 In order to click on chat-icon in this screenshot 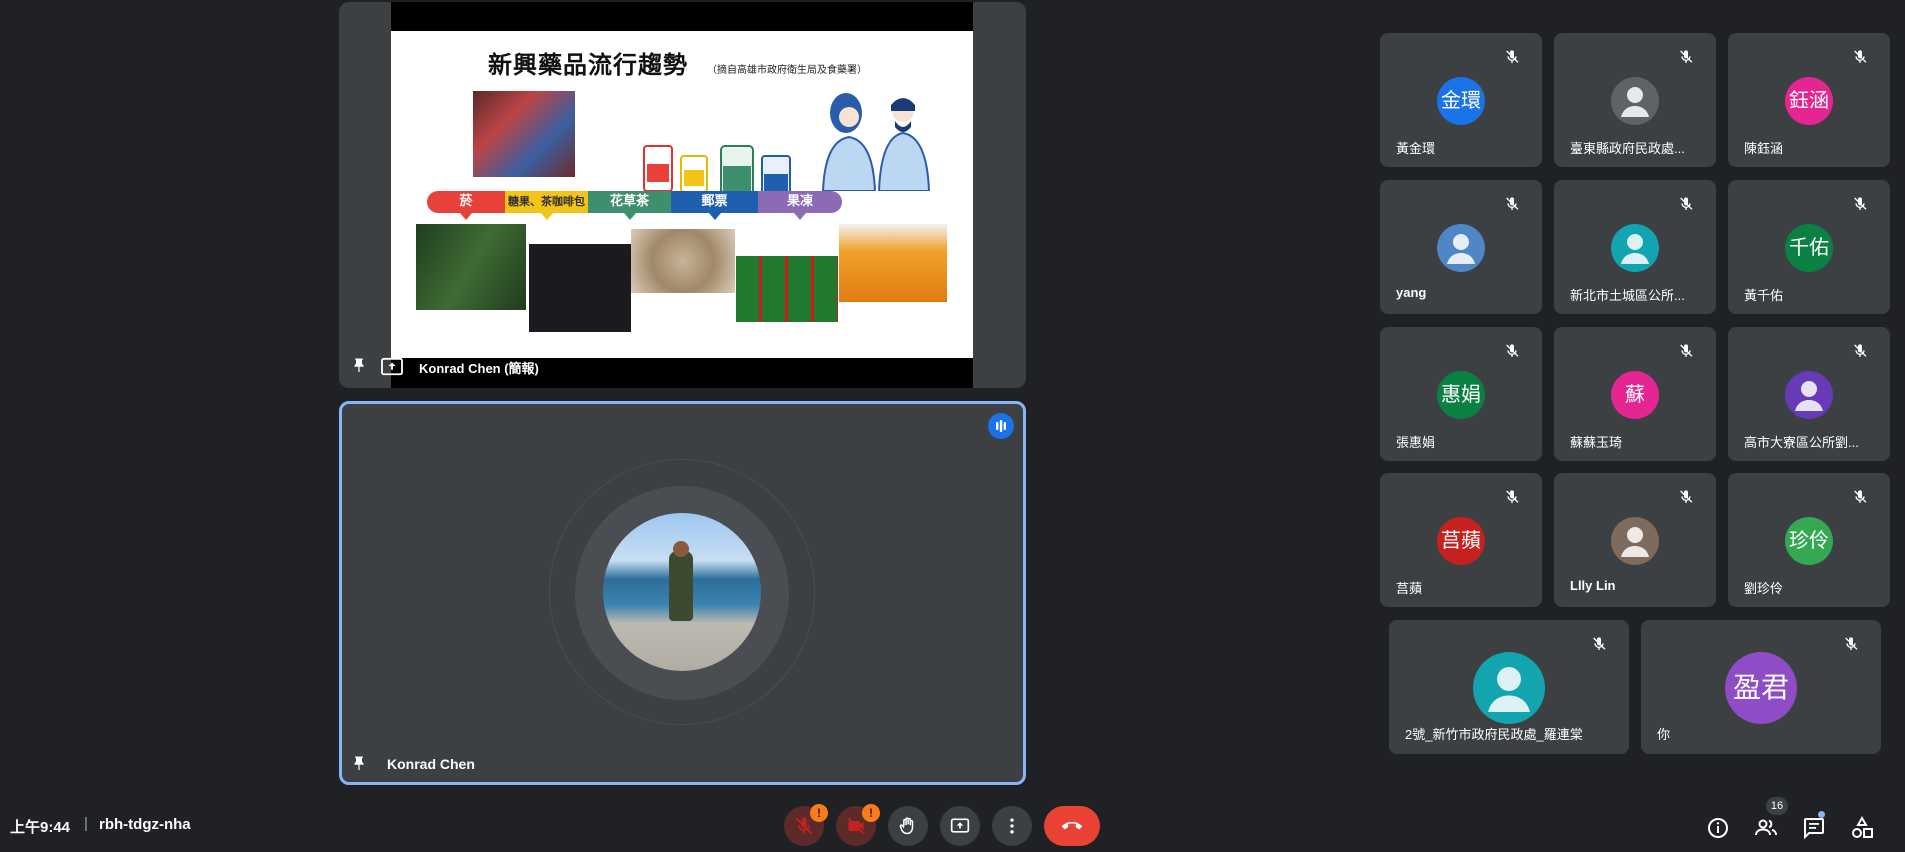, I will do `click(1814, 828)`.